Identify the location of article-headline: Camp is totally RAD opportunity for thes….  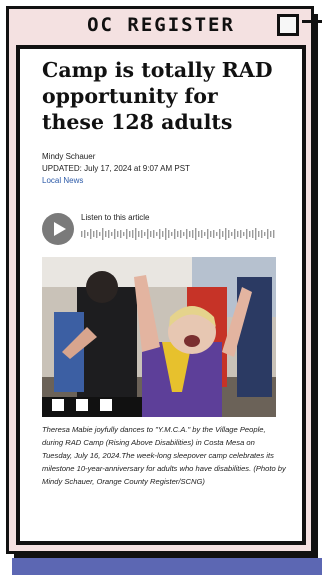
(157, 96).